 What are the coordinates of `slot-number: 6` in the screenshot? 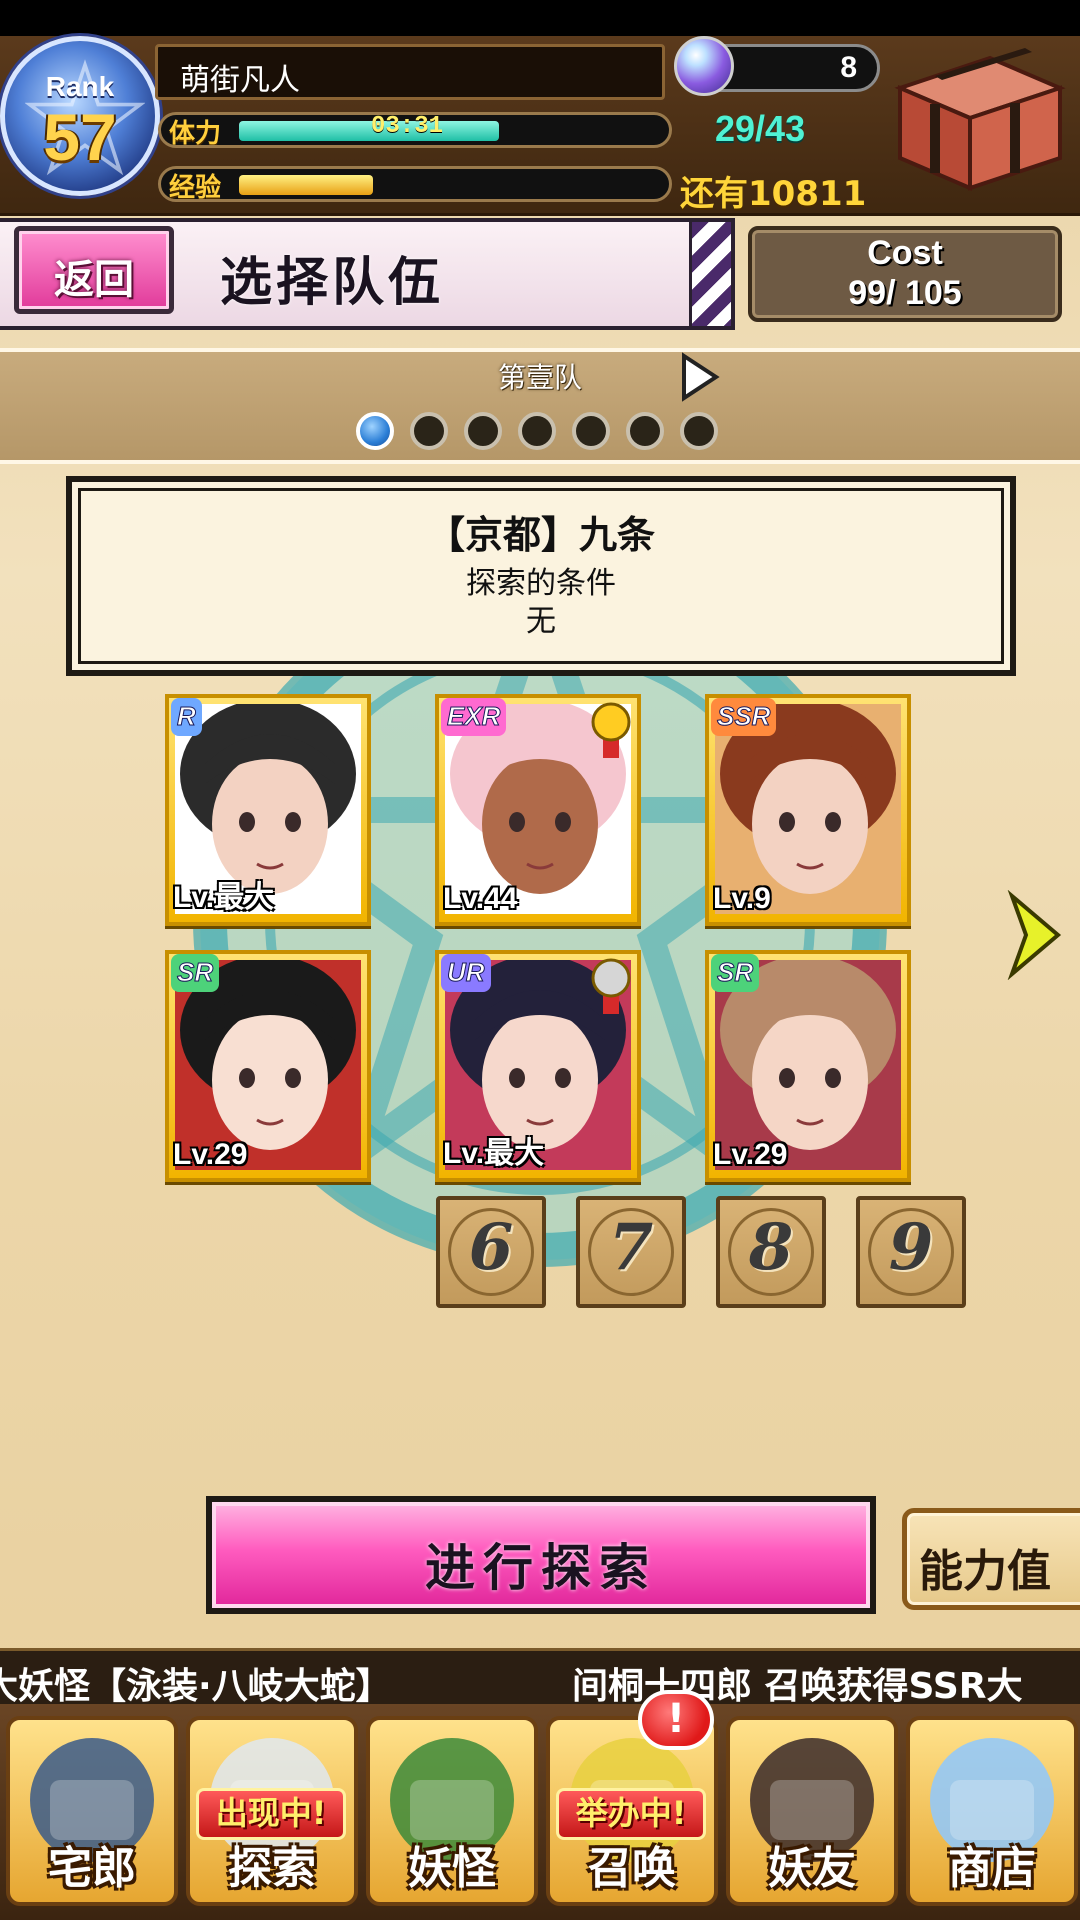 It's located at (491, 1247).